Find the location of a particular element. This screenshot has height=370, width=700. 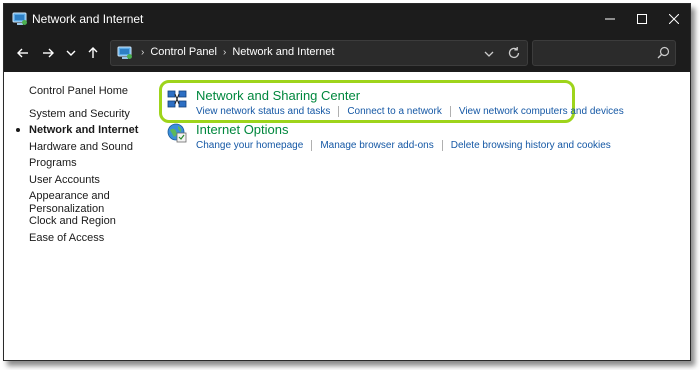

close-icon is located at coordinates (674, 19).